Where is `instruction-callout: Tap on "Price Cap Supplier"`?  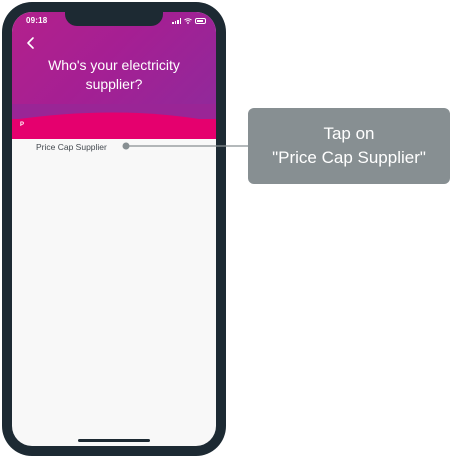
instruction-callout: Tap on "Price Cap Supplier" is located at coordinates (349, 146).